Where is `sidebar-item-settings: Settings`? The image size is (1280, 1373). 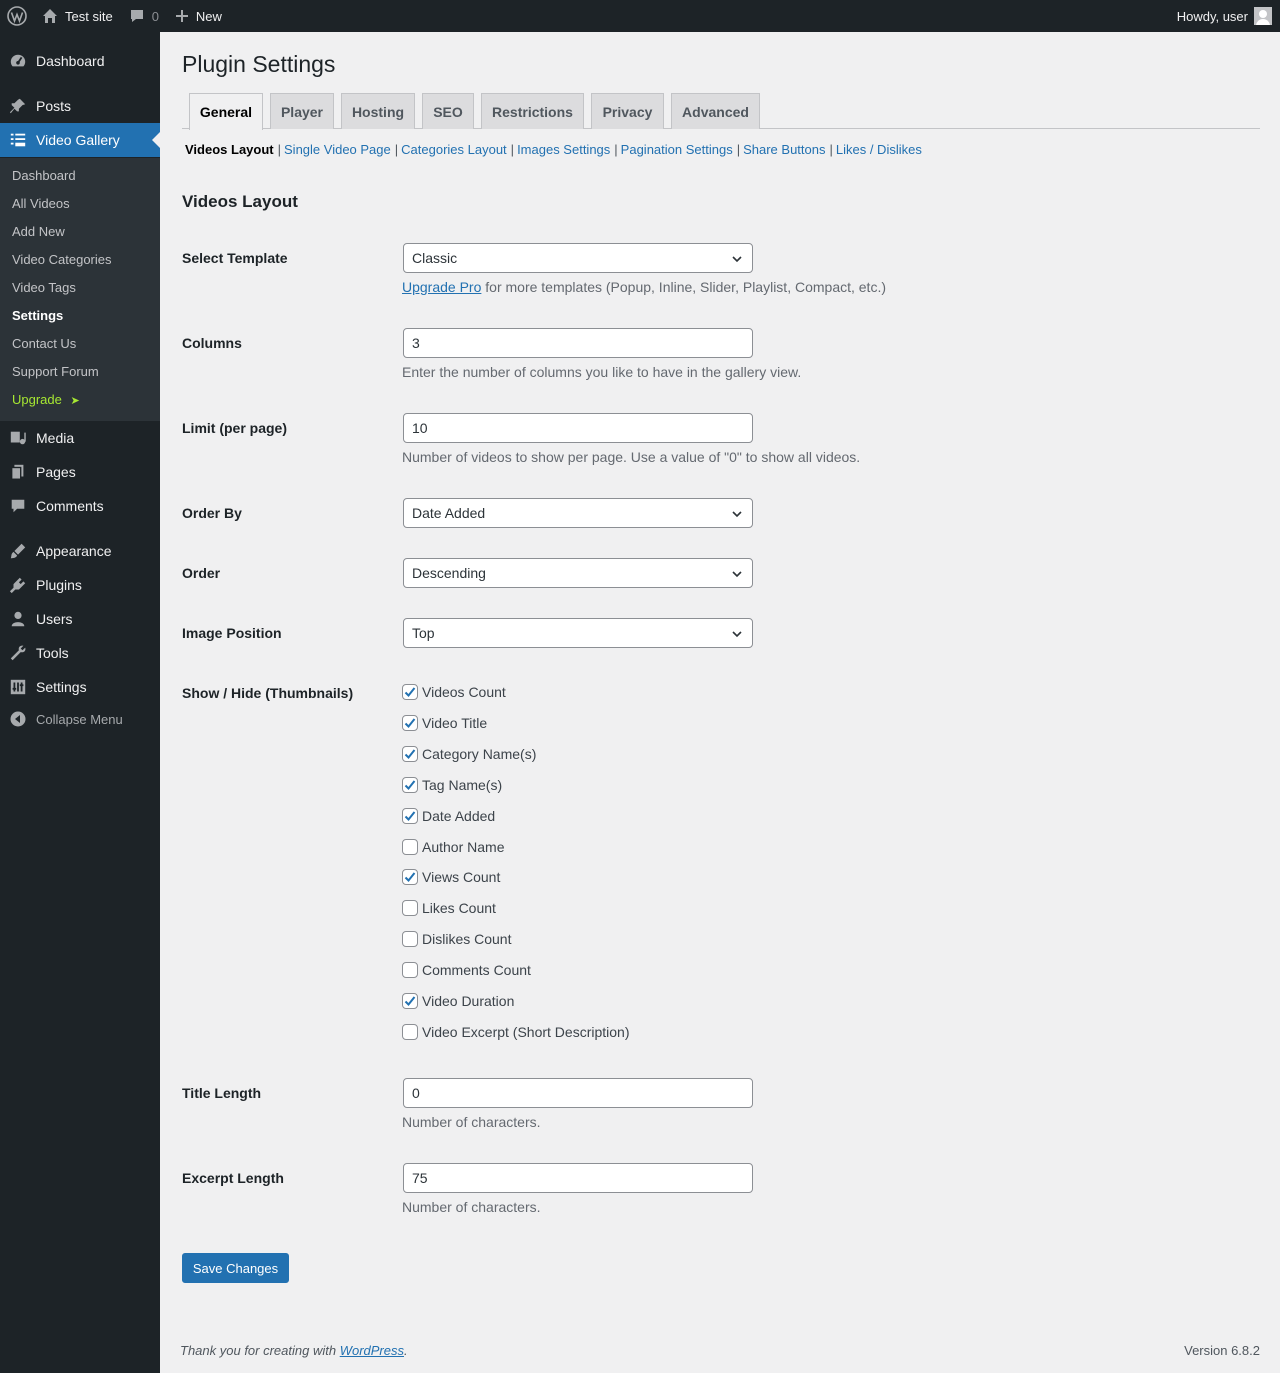 sidebar-item-settings: Settings is located at coordinates (80, 687).